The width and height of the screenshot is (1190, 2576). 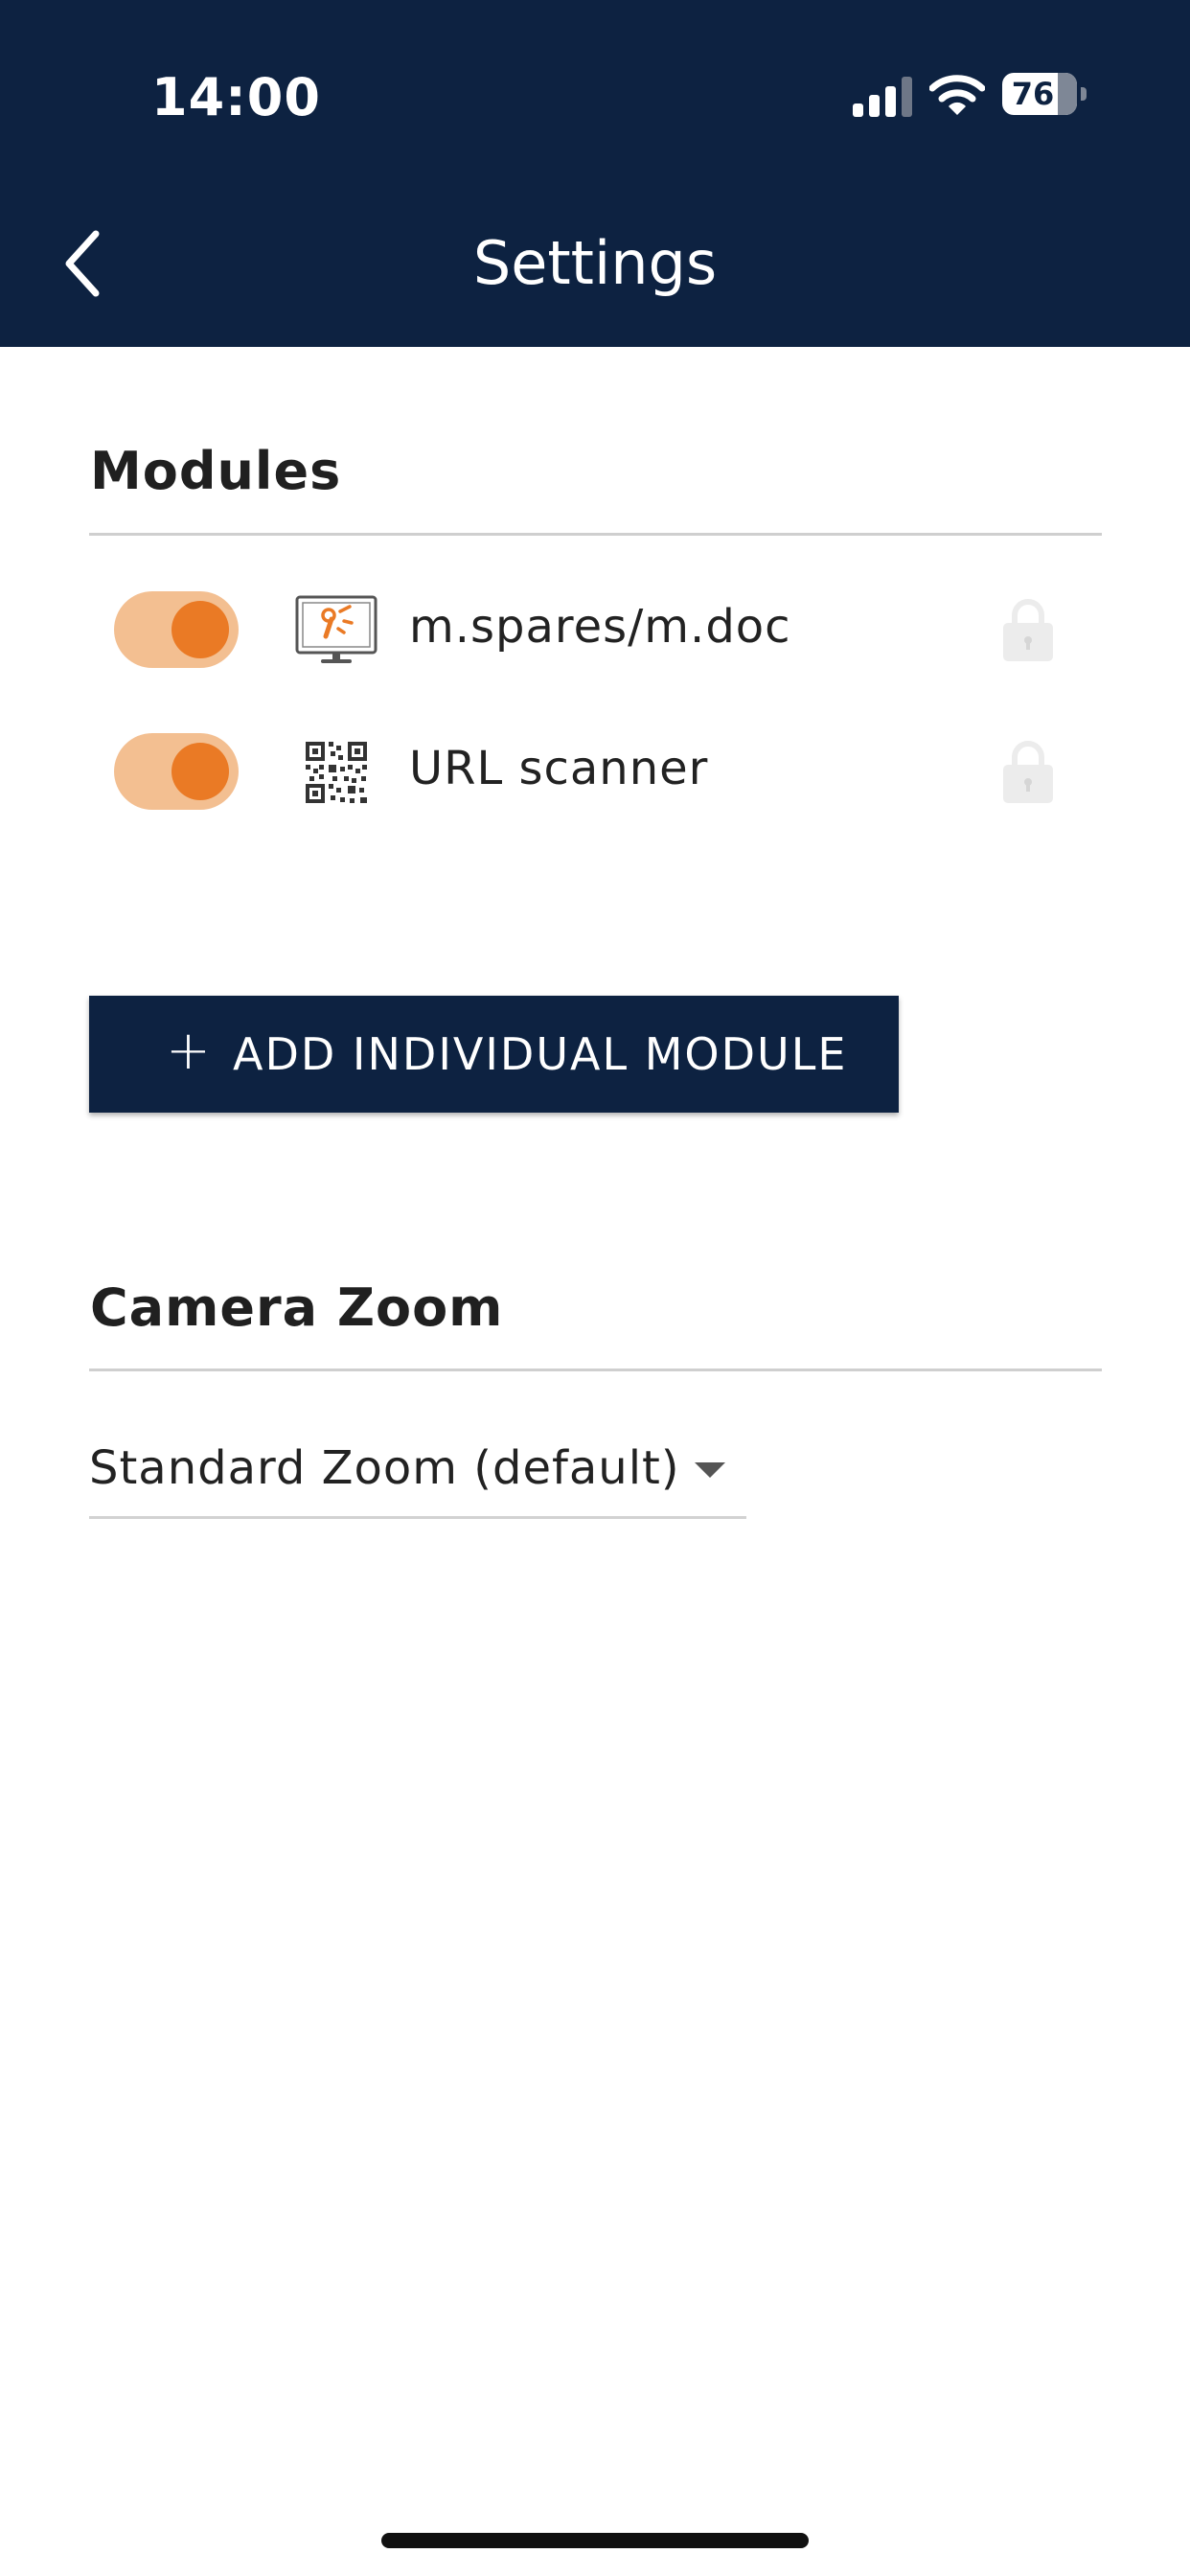 I want to click on camera-zoom-selected-value: Standard Zoom (default), so click(x=385, y=1468).